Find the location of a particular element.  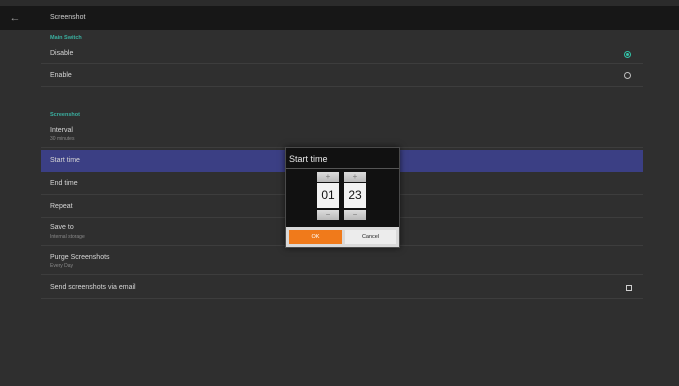

start-time-dialog: Start time + 01 − + 23 − OK Cancel is located at coordinates (342, 197).